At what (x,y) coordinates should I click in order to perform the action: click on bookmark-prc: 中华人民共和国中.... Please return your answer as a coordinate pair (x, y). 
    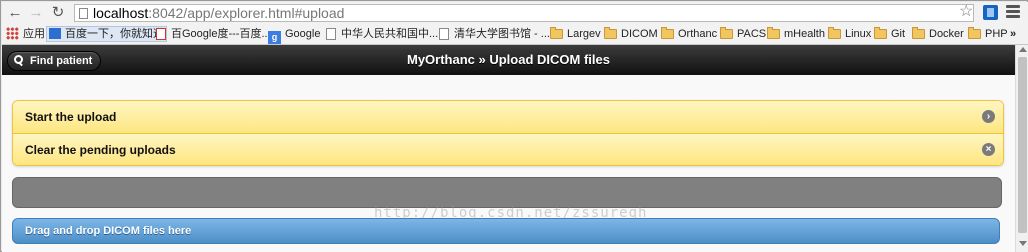
    Looking at the image, I should click on (382, 34).